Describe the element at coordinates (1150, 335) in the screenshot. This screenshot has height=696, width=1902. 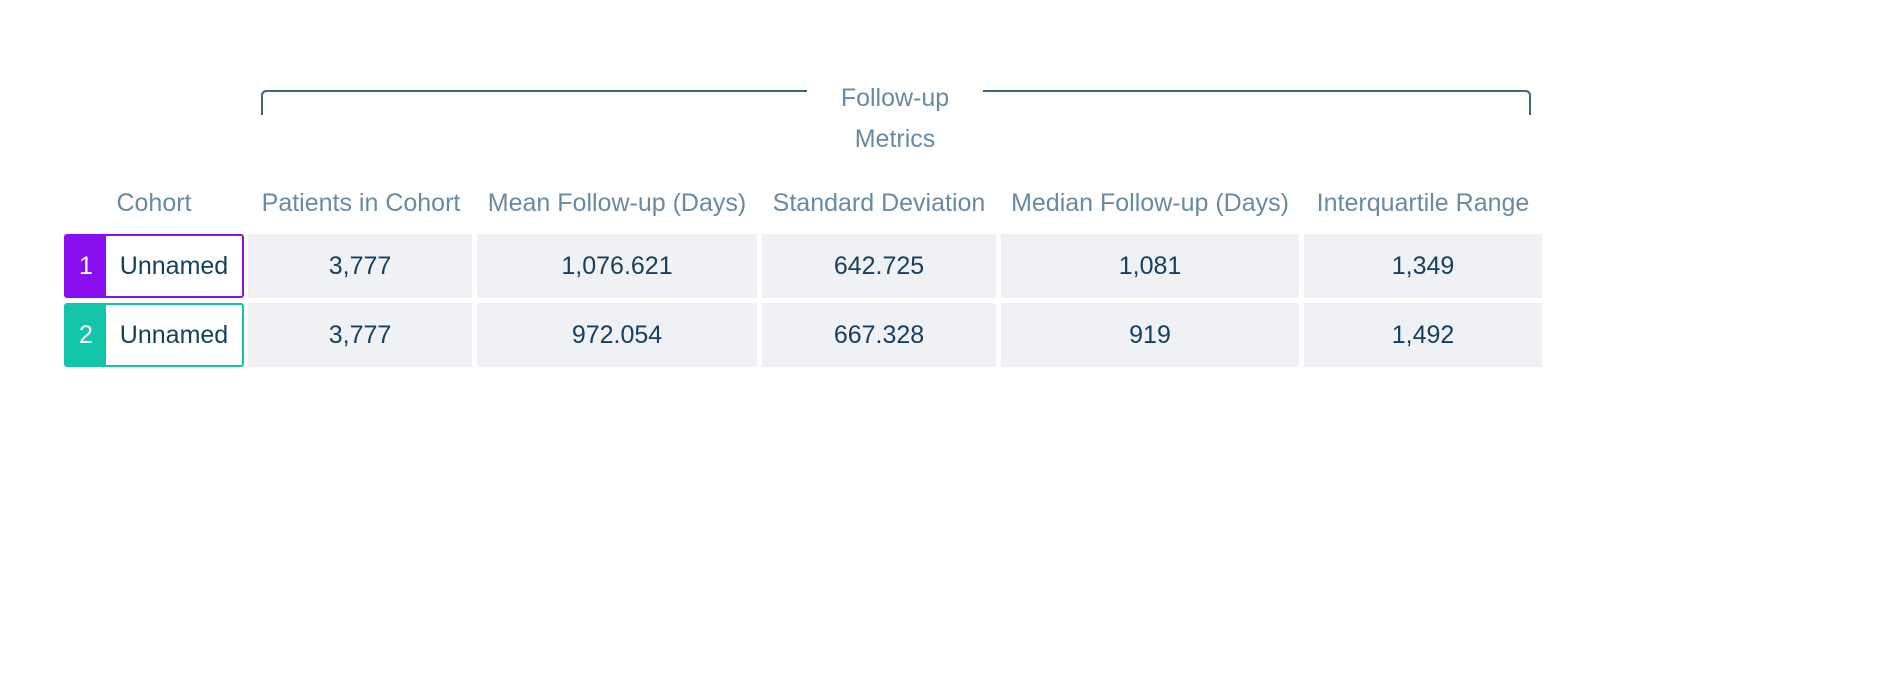
I see `cell-median-follow-up: 919` at that location.